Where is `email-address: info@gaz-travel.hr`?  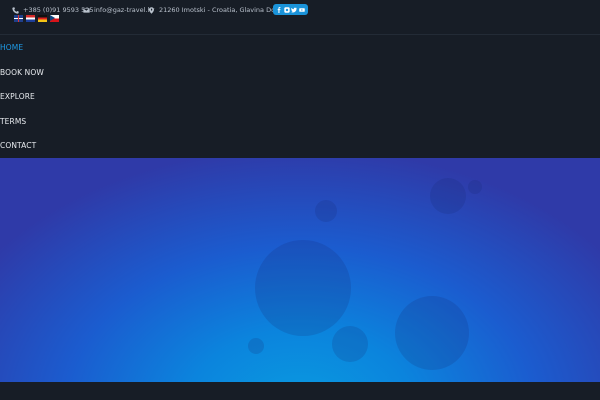 email-address: info@gaz-travel.hr is located at coordinates (124, 10).